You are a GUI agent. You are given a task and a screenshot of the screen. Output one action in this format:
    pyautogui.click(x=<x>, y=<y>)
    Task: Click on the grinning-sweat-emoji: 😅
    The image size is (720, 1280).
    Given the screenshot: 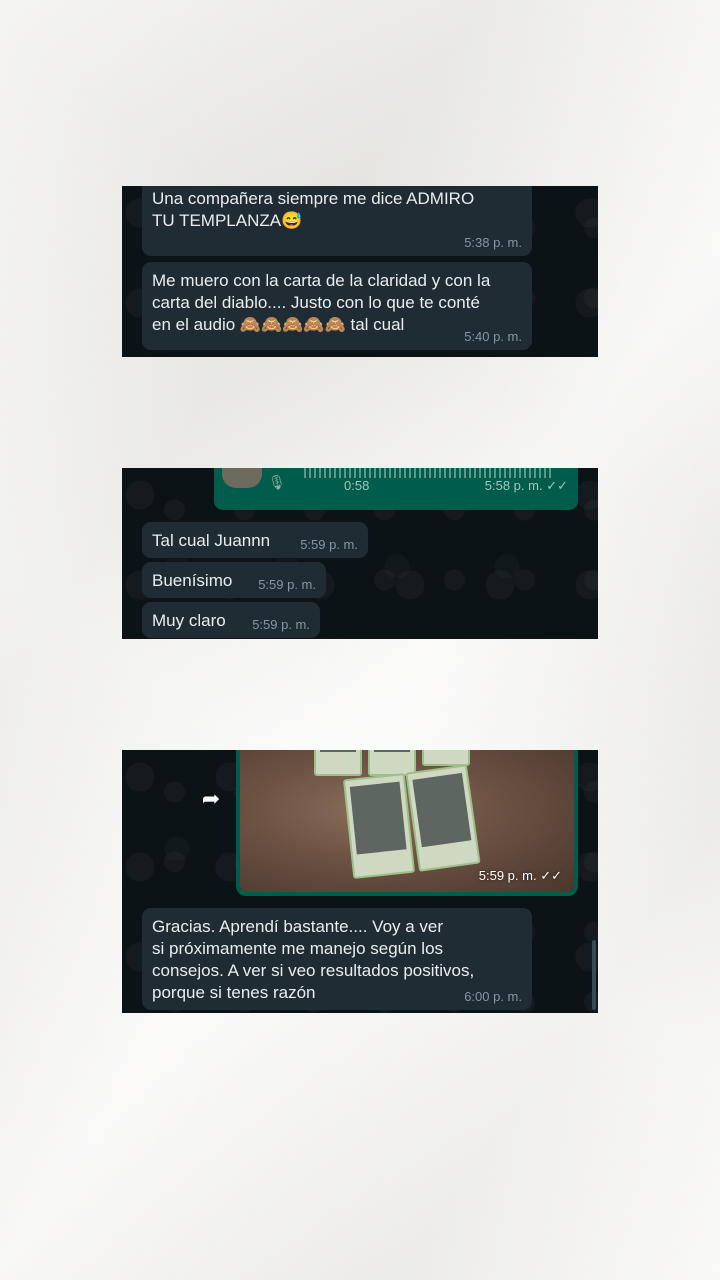 What is the action you would take?
    pyautogui.click(x=292, y=220)
    